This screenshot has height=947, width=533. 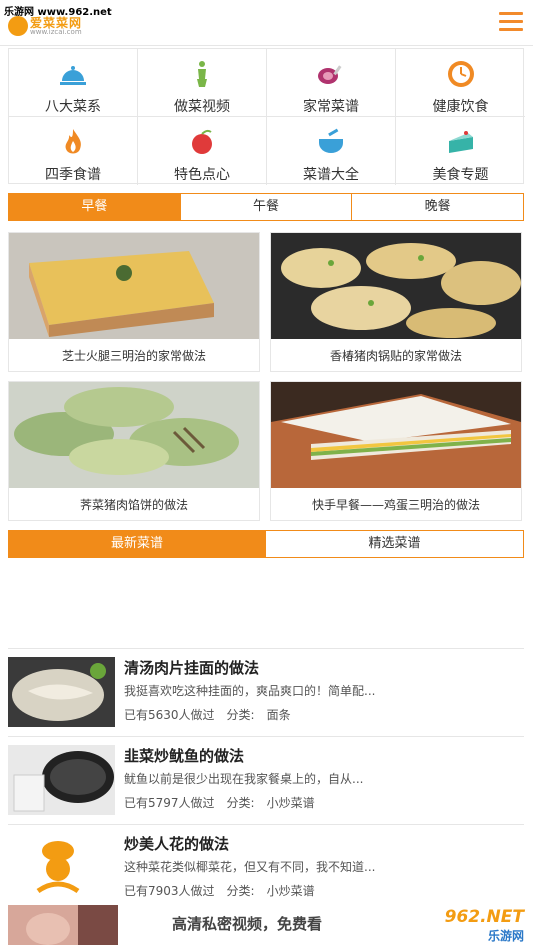 I want to click on recipe-meta: 已有5630人做过 分类: 面条, so click(x=207, y=715).